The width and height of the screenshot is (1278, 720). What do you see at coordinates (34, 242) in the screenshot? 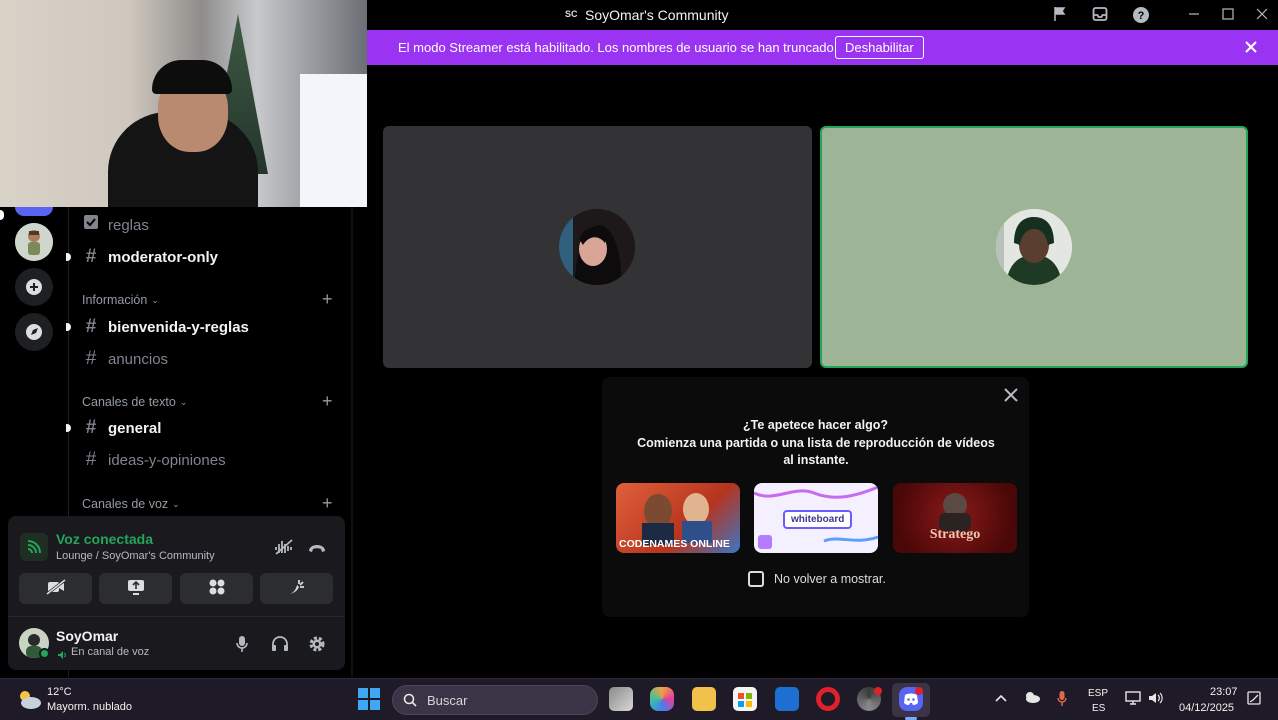
I see `server-avatar` at bounding box center [34, 242].